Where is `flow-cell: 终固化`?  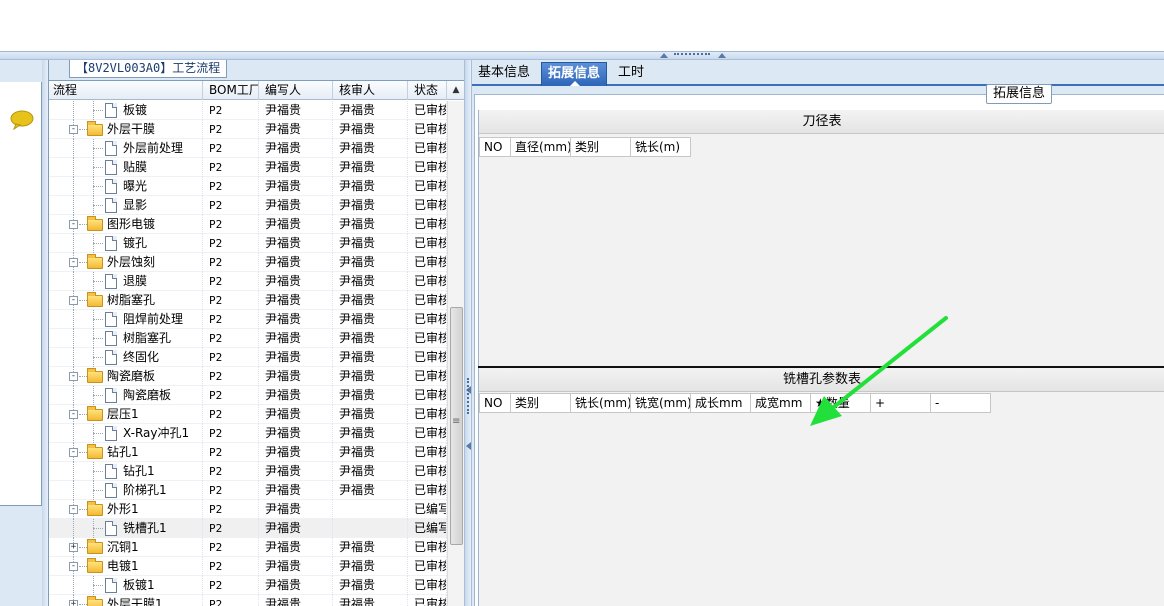
flow-cell: 终固化 is located at coordinates (126, 357).